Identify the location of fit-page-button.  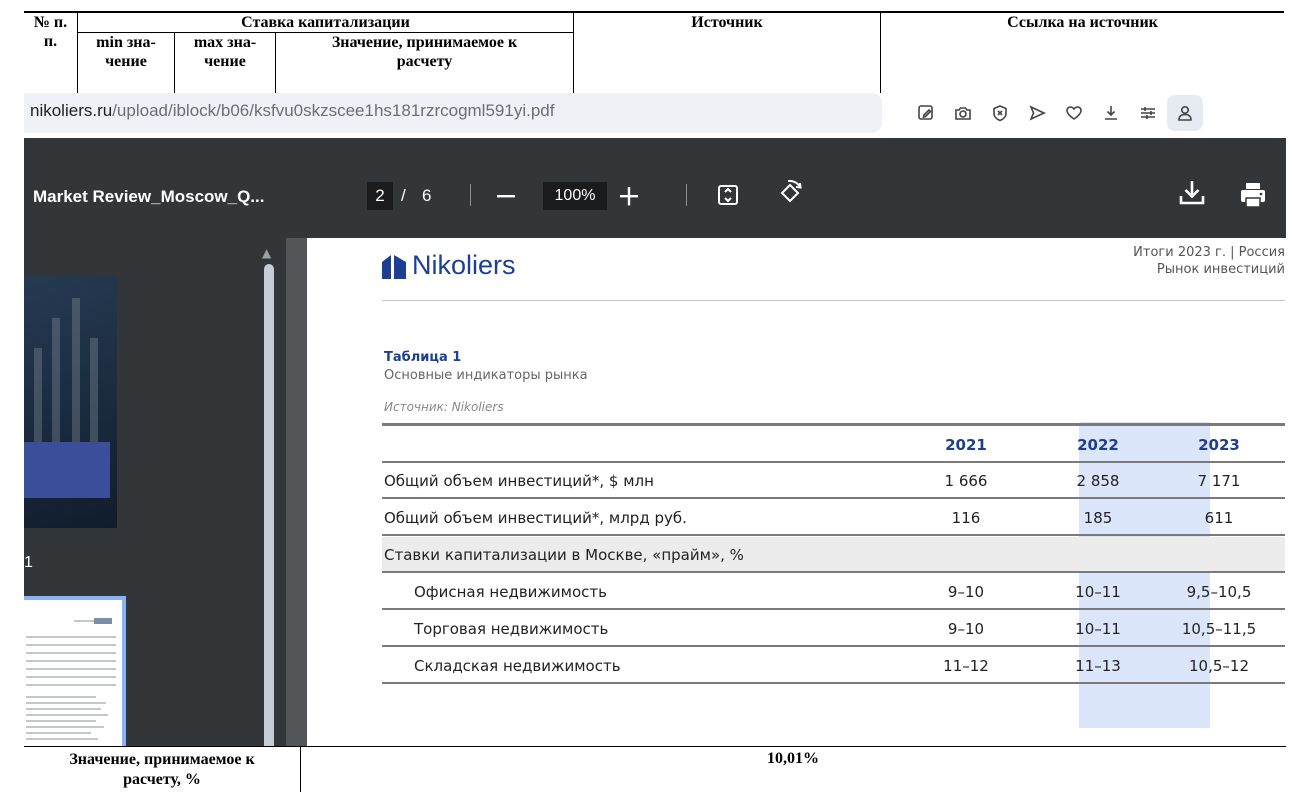
(728, 195).